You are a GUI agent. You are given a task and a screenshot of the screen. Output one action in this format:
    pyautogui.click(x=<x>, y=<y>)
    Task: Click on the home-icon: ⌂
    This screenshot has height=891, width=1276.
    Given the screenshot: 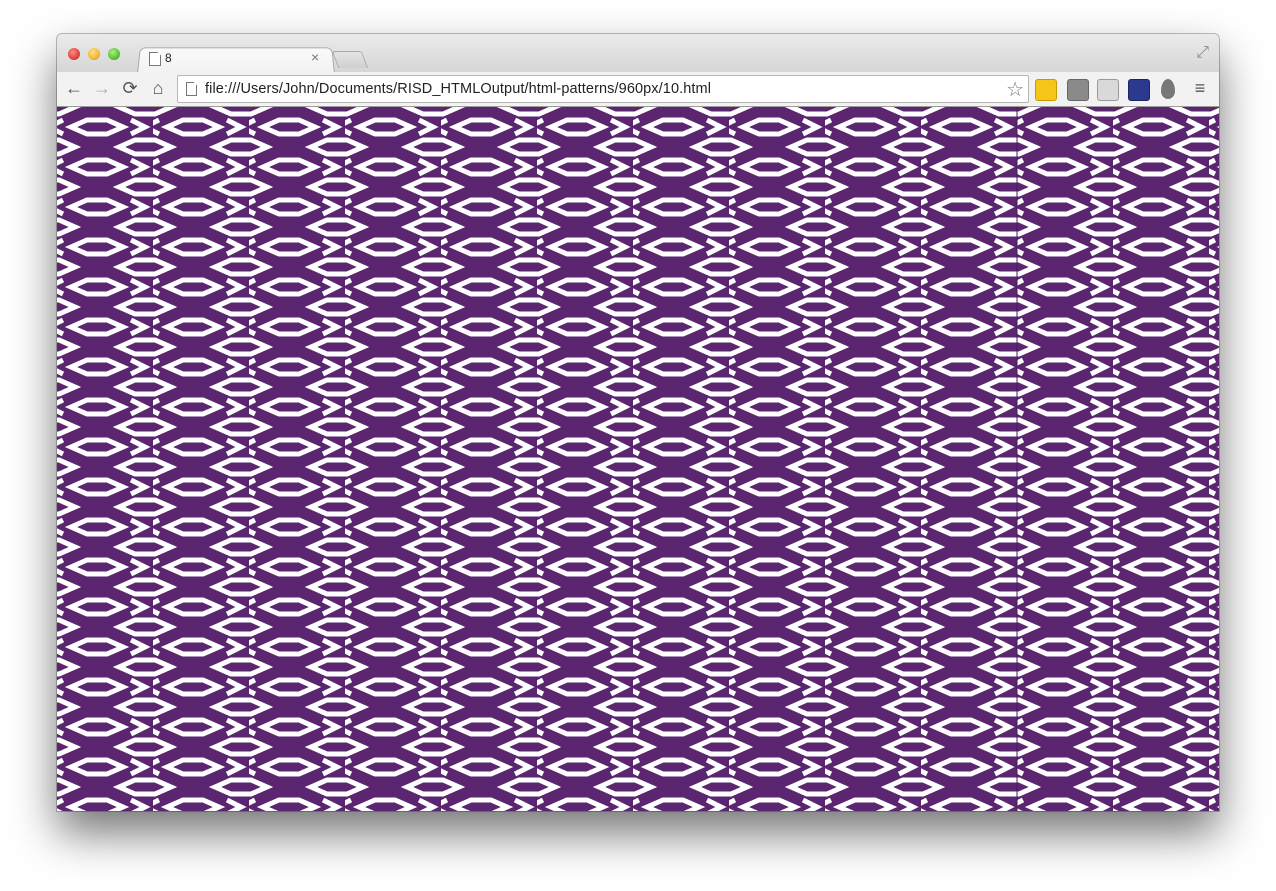 What is the action you would take?
    pyautogui.click(x=158, y=88)
    